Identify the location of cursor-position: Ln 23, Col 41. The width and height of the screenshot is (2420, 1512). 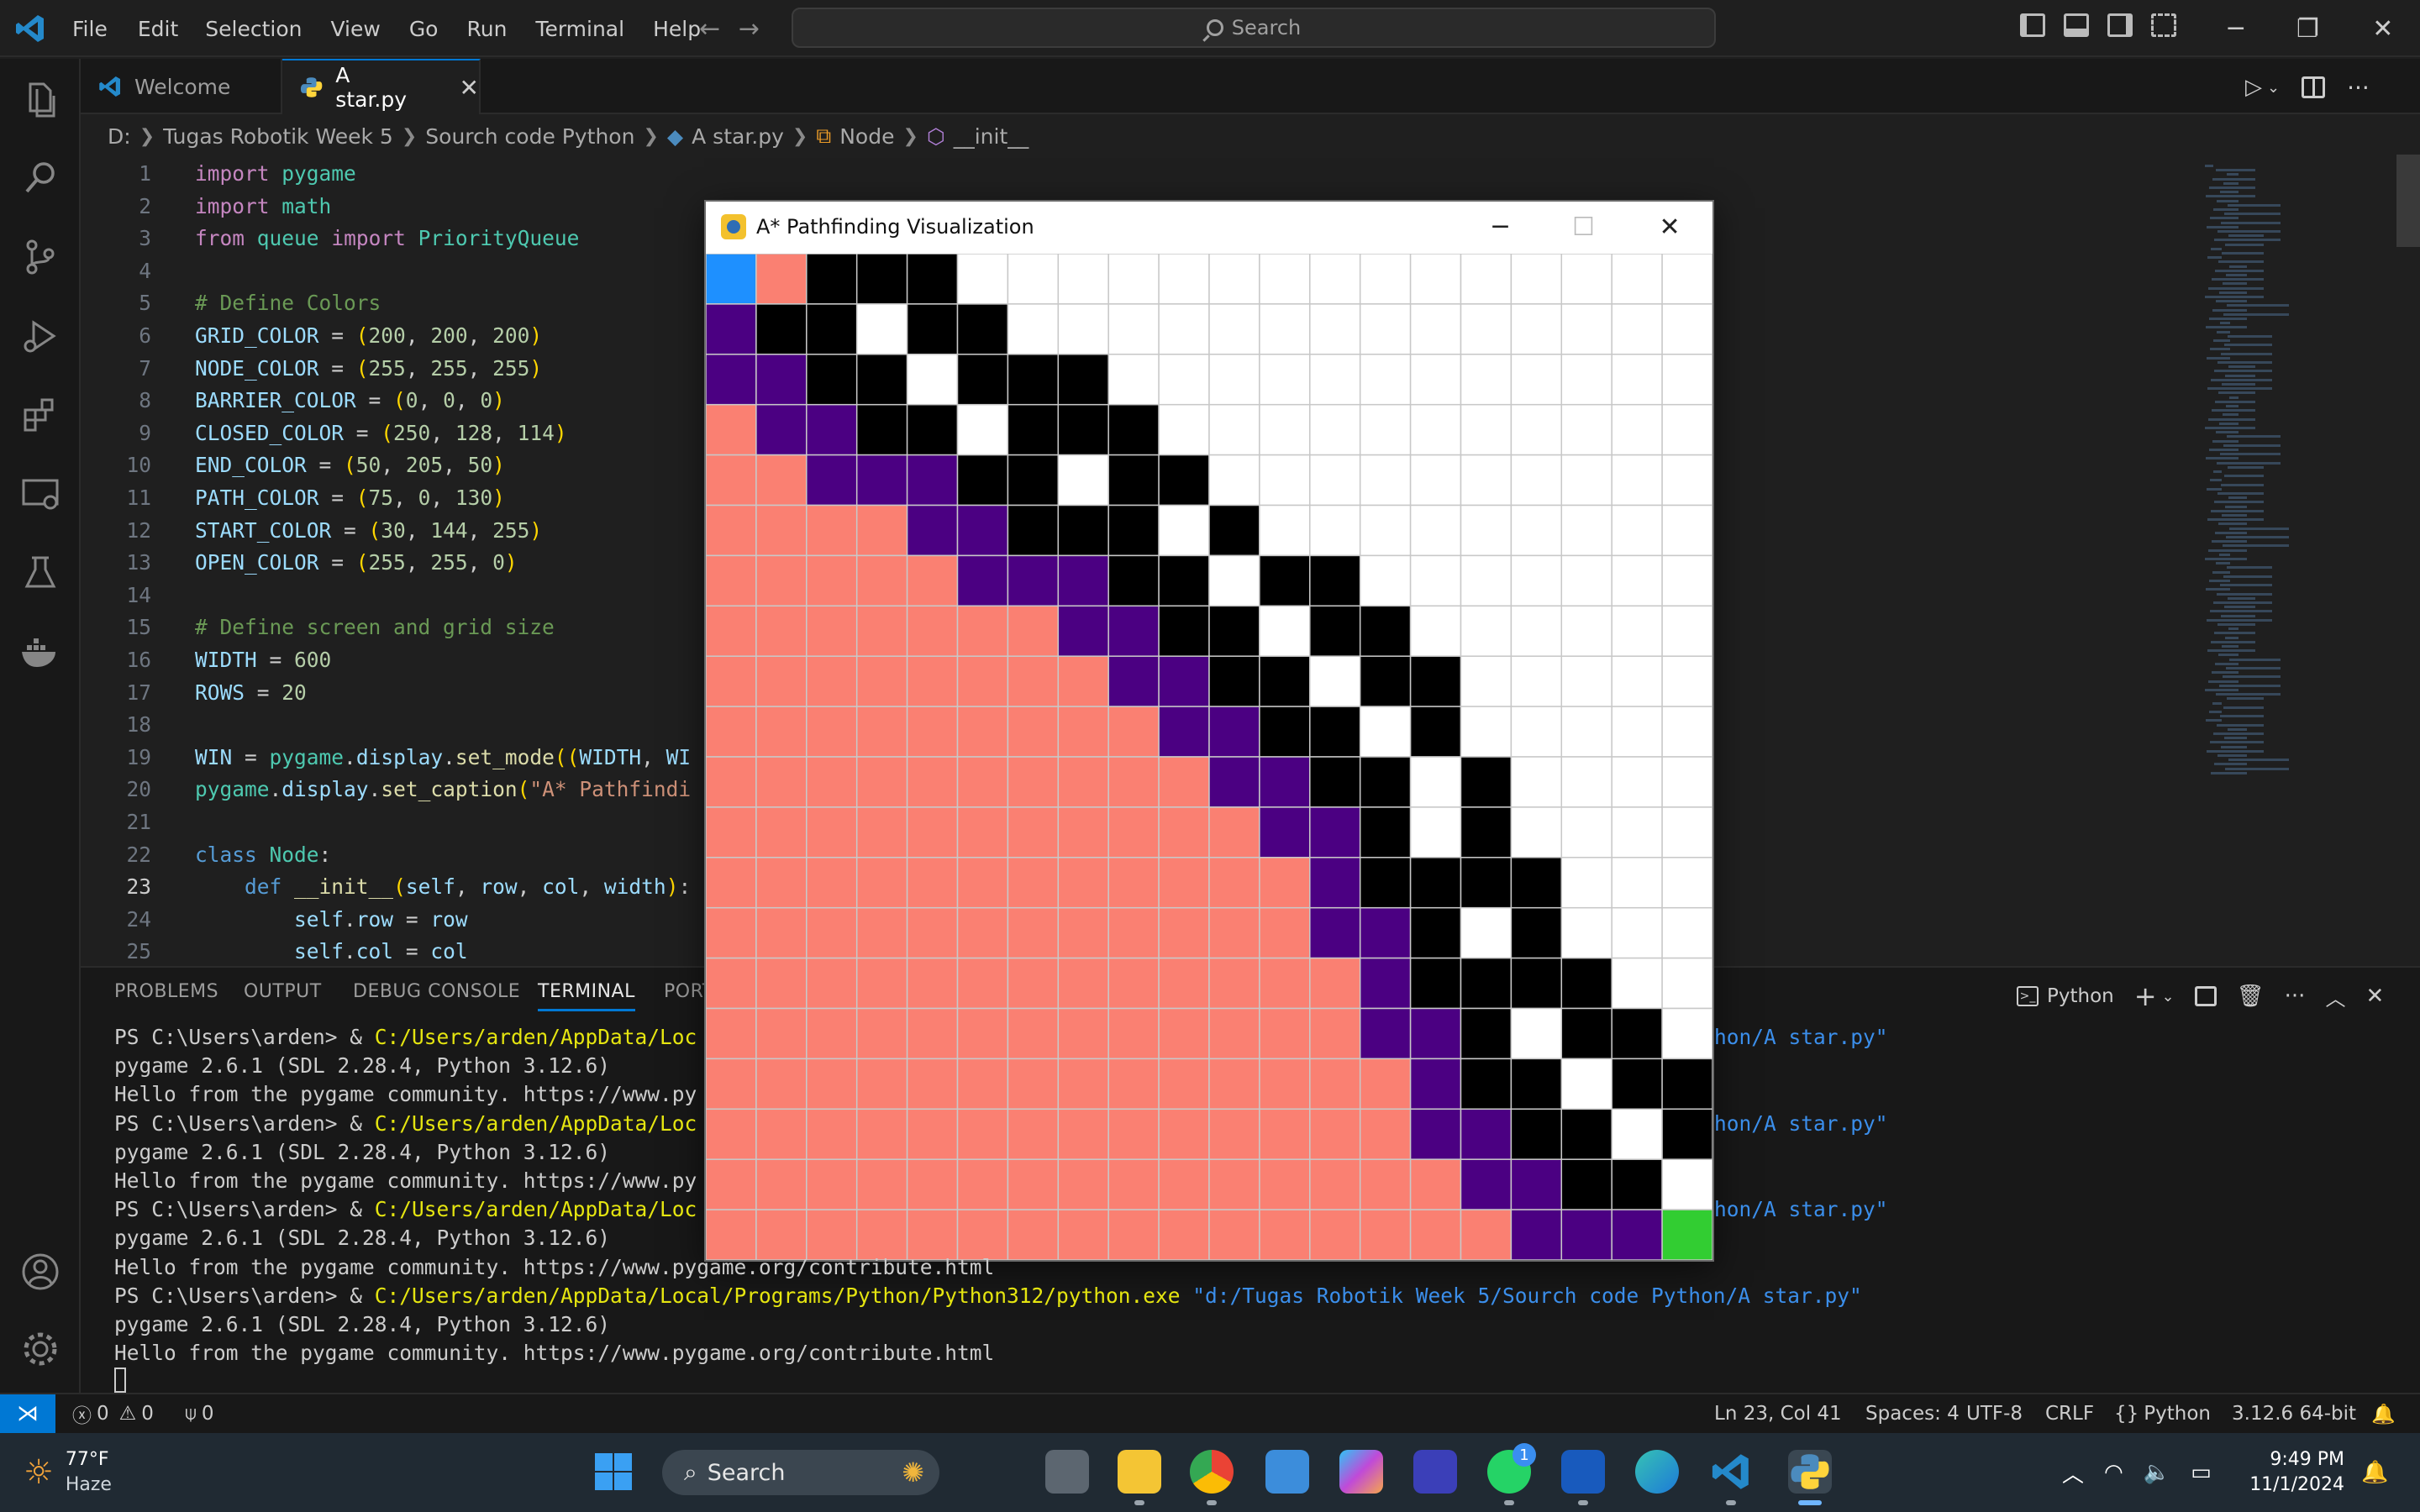
(1778, 1413).